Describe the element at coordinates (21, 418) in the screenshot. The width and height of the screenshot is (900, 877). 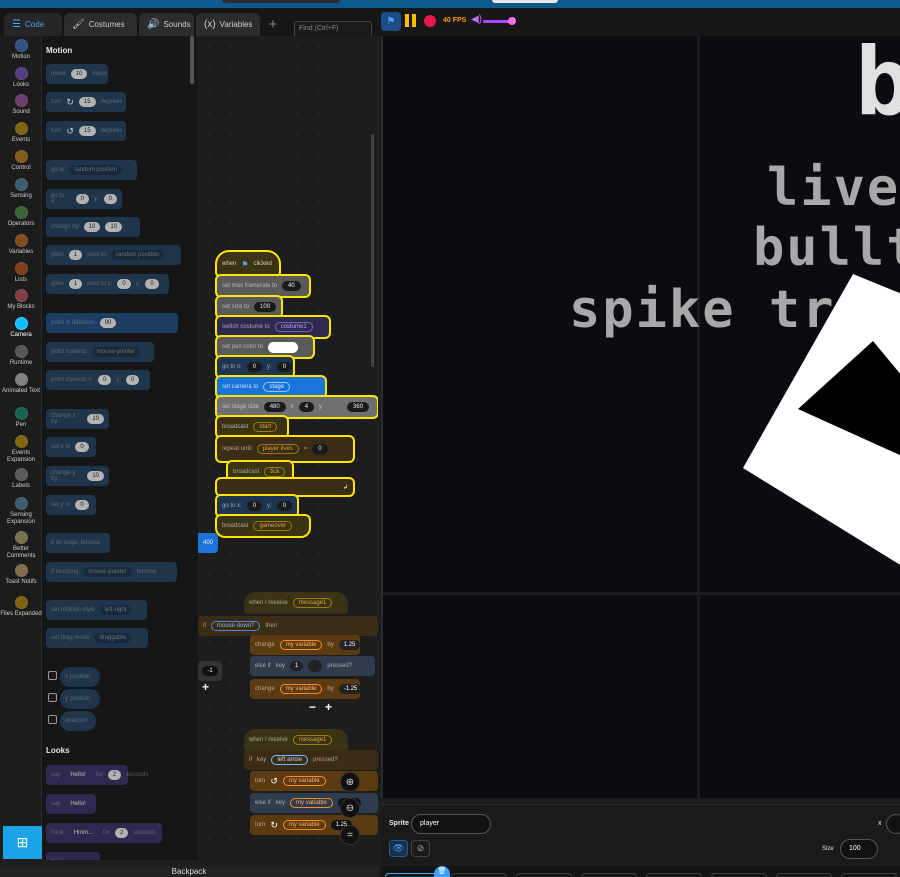
I see `category-pen: Pen` at that location.